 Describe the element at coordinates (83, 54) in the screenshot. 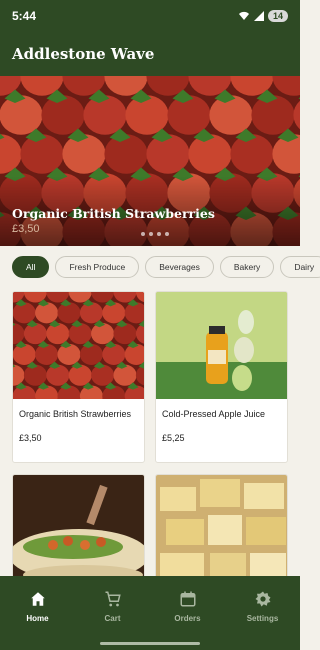

I see `app-title: Addlestone Wave` at that location.